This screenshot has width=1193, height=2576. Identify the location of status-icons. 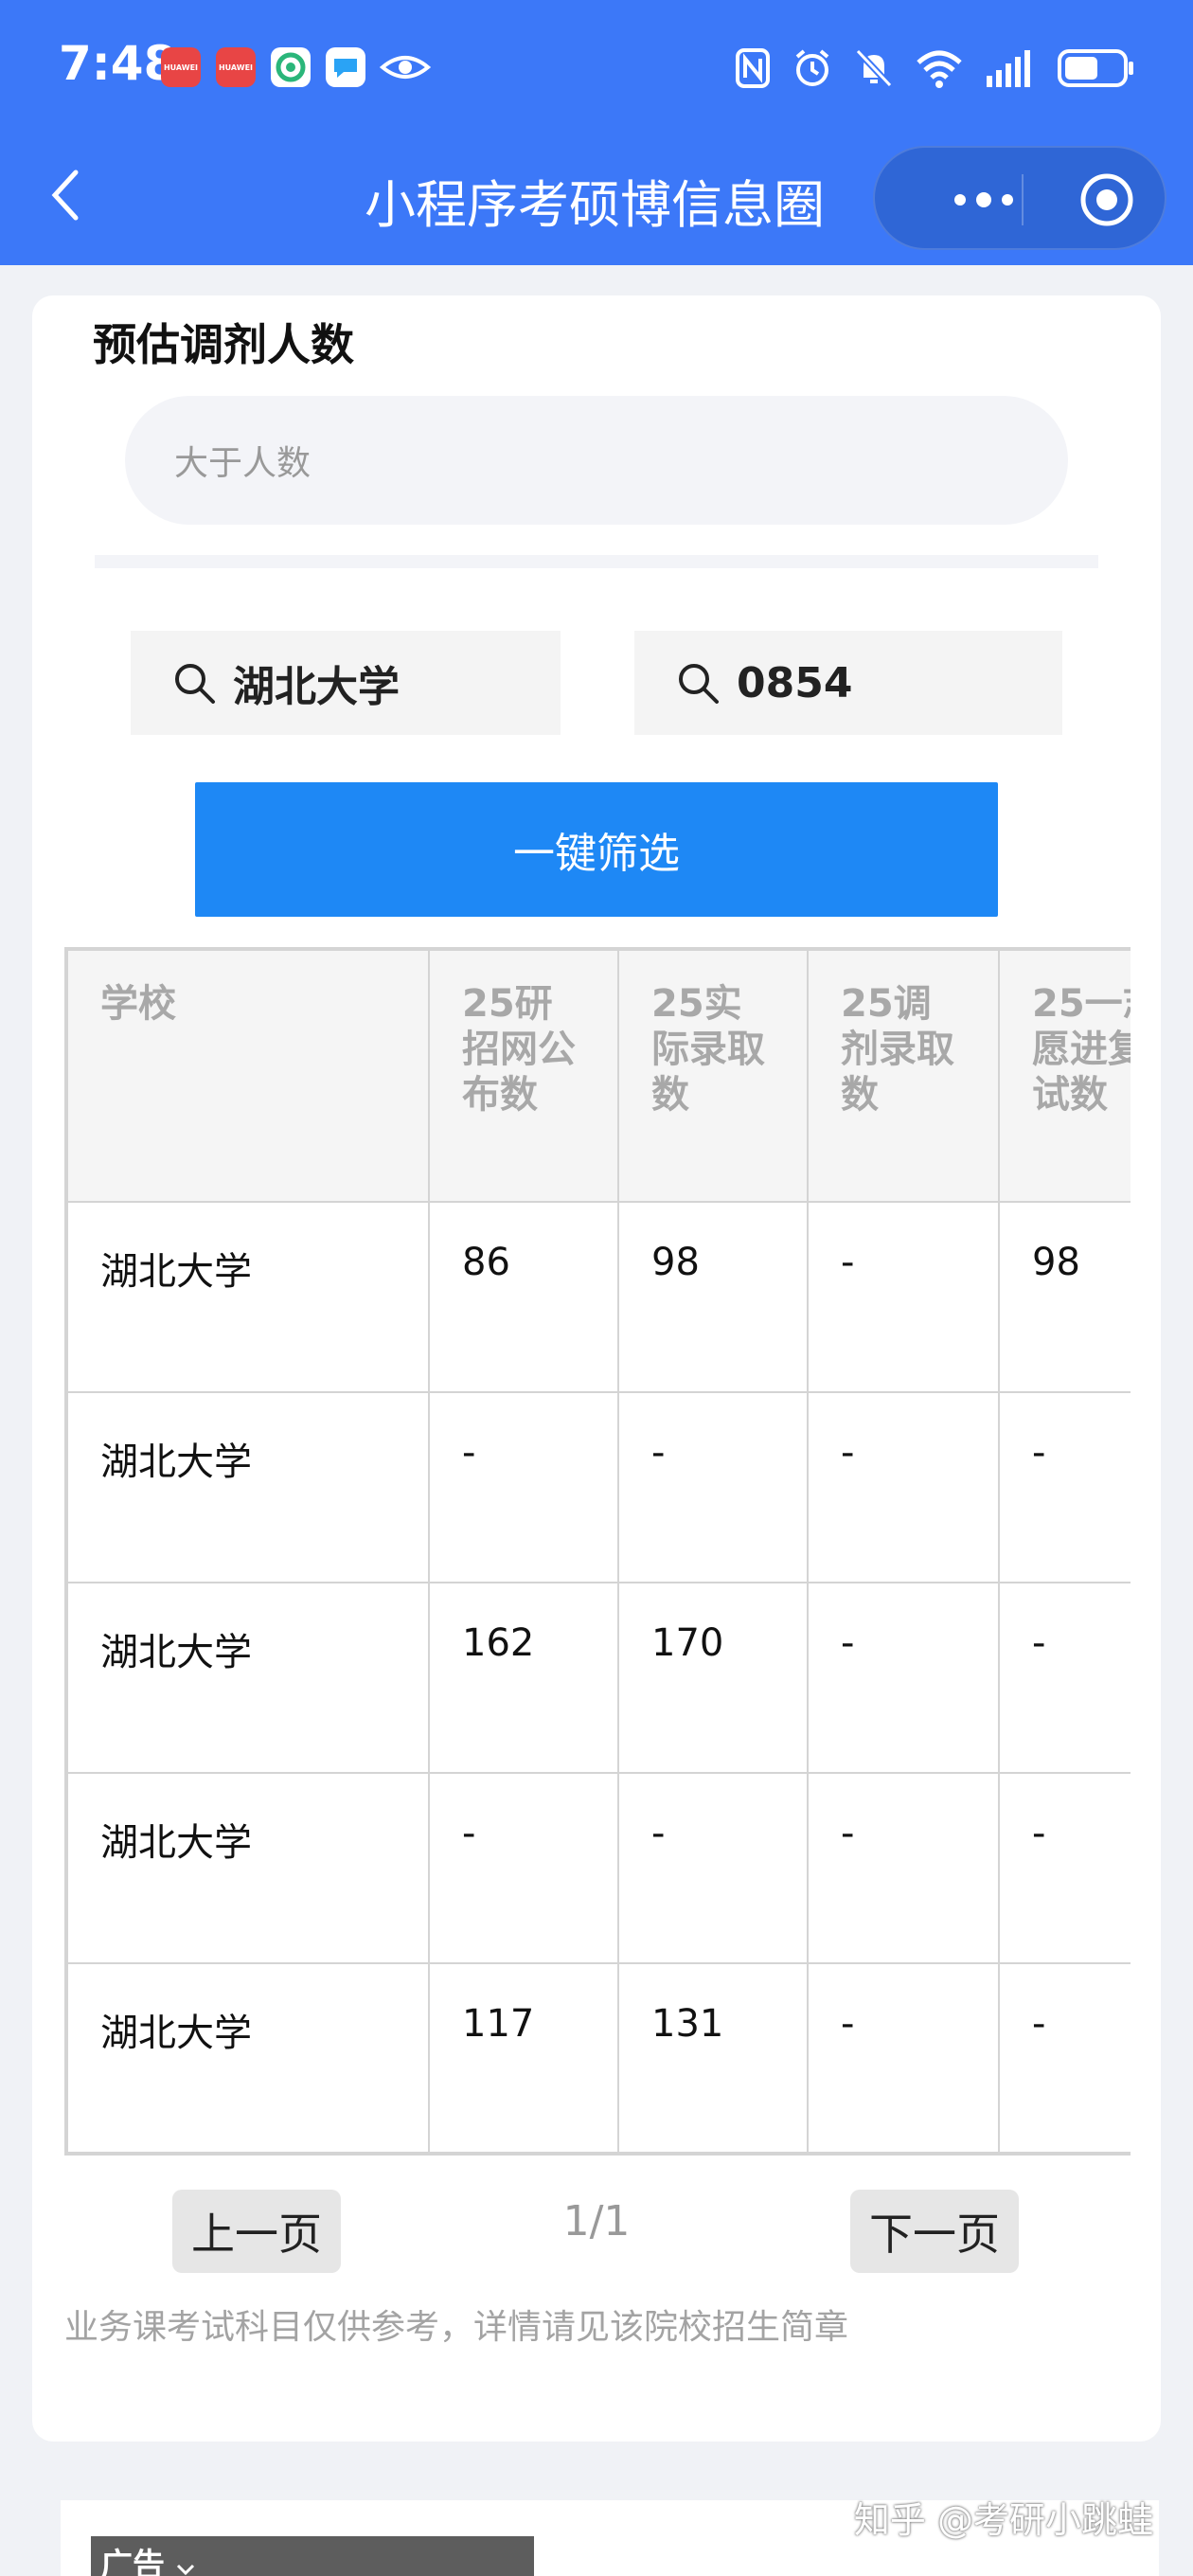
(935, 68).